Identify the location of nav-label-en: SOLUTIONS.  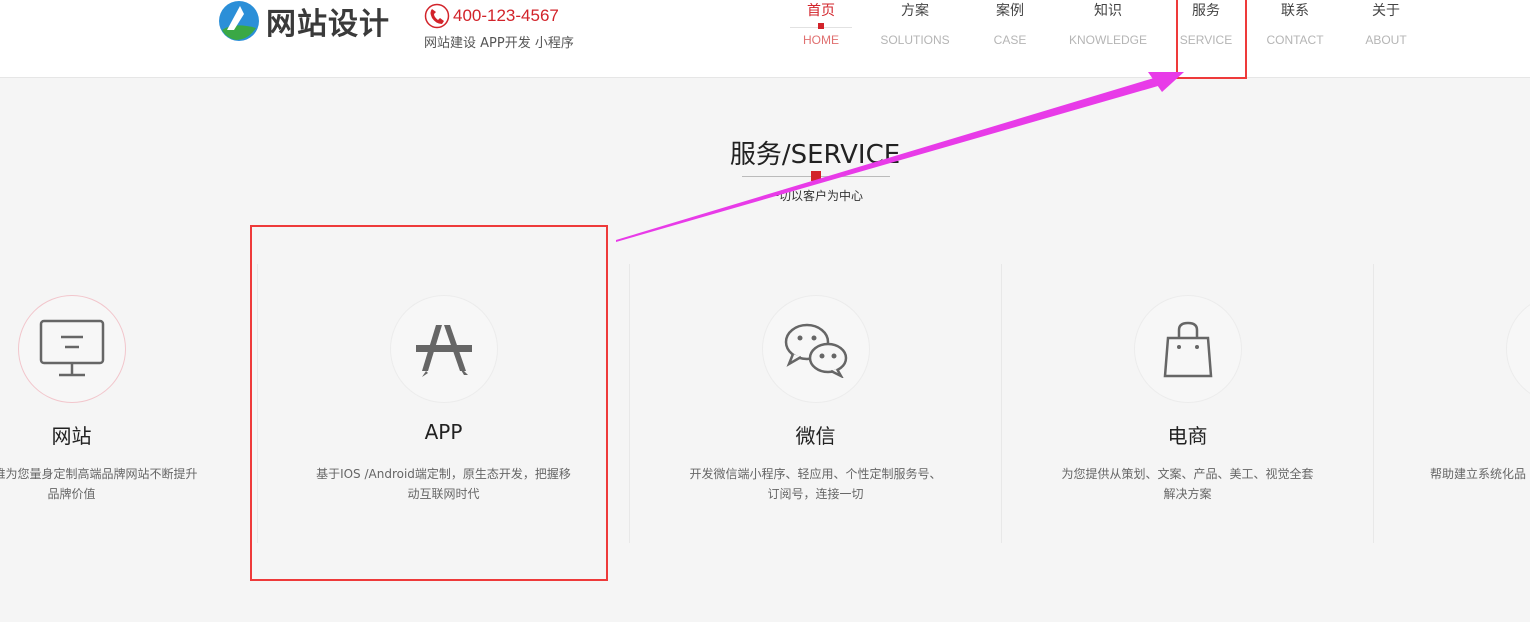
(915, 40).